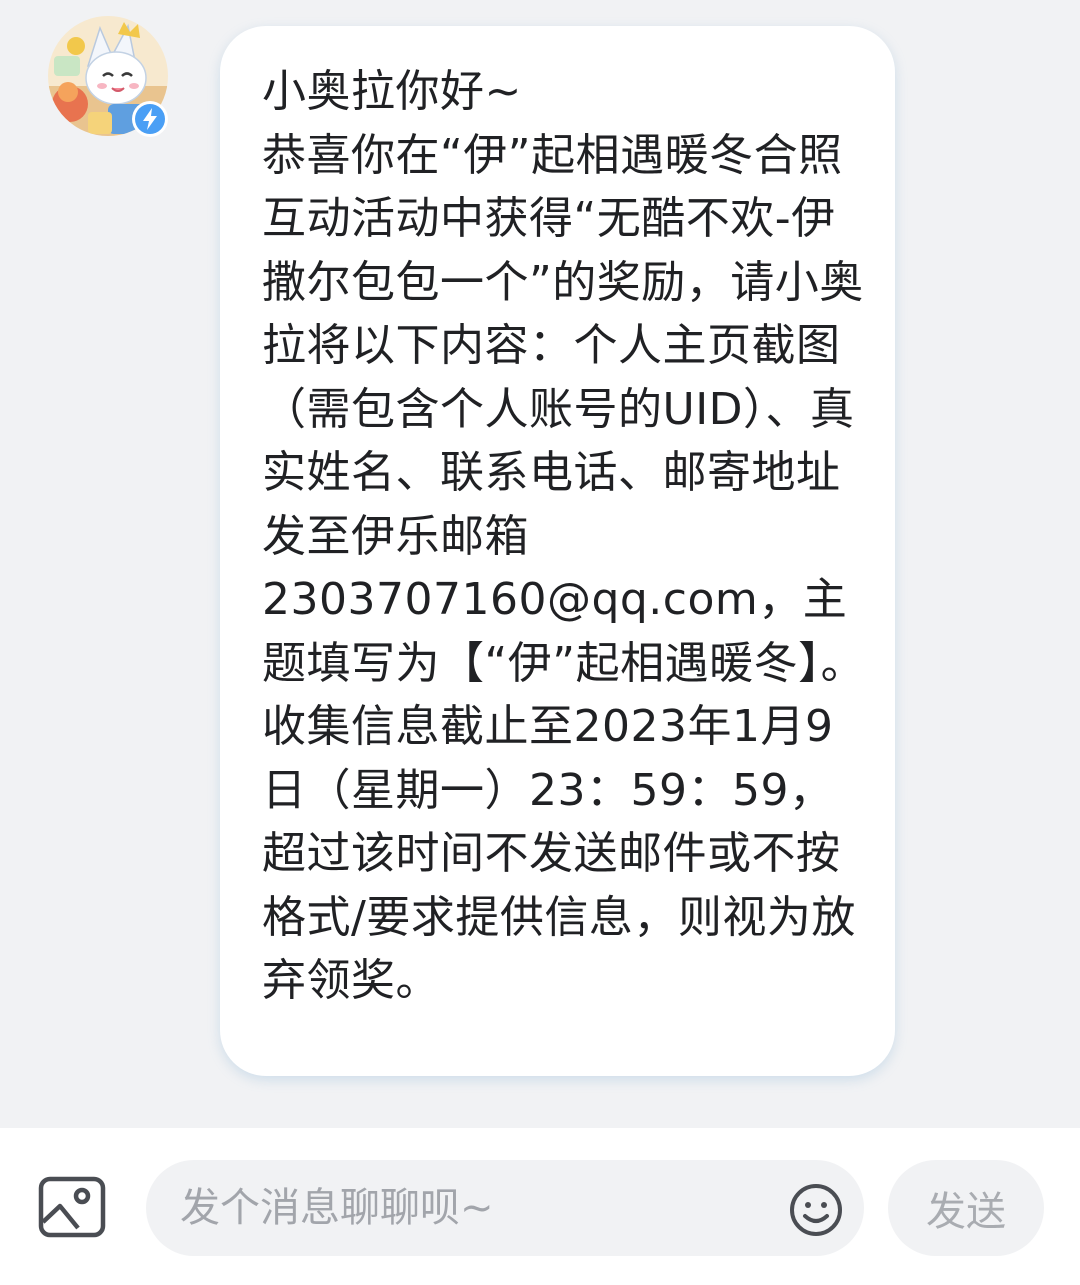 The image size is (1080, 1285). I want to click on input-bar: 发送, so click(540, 1206).